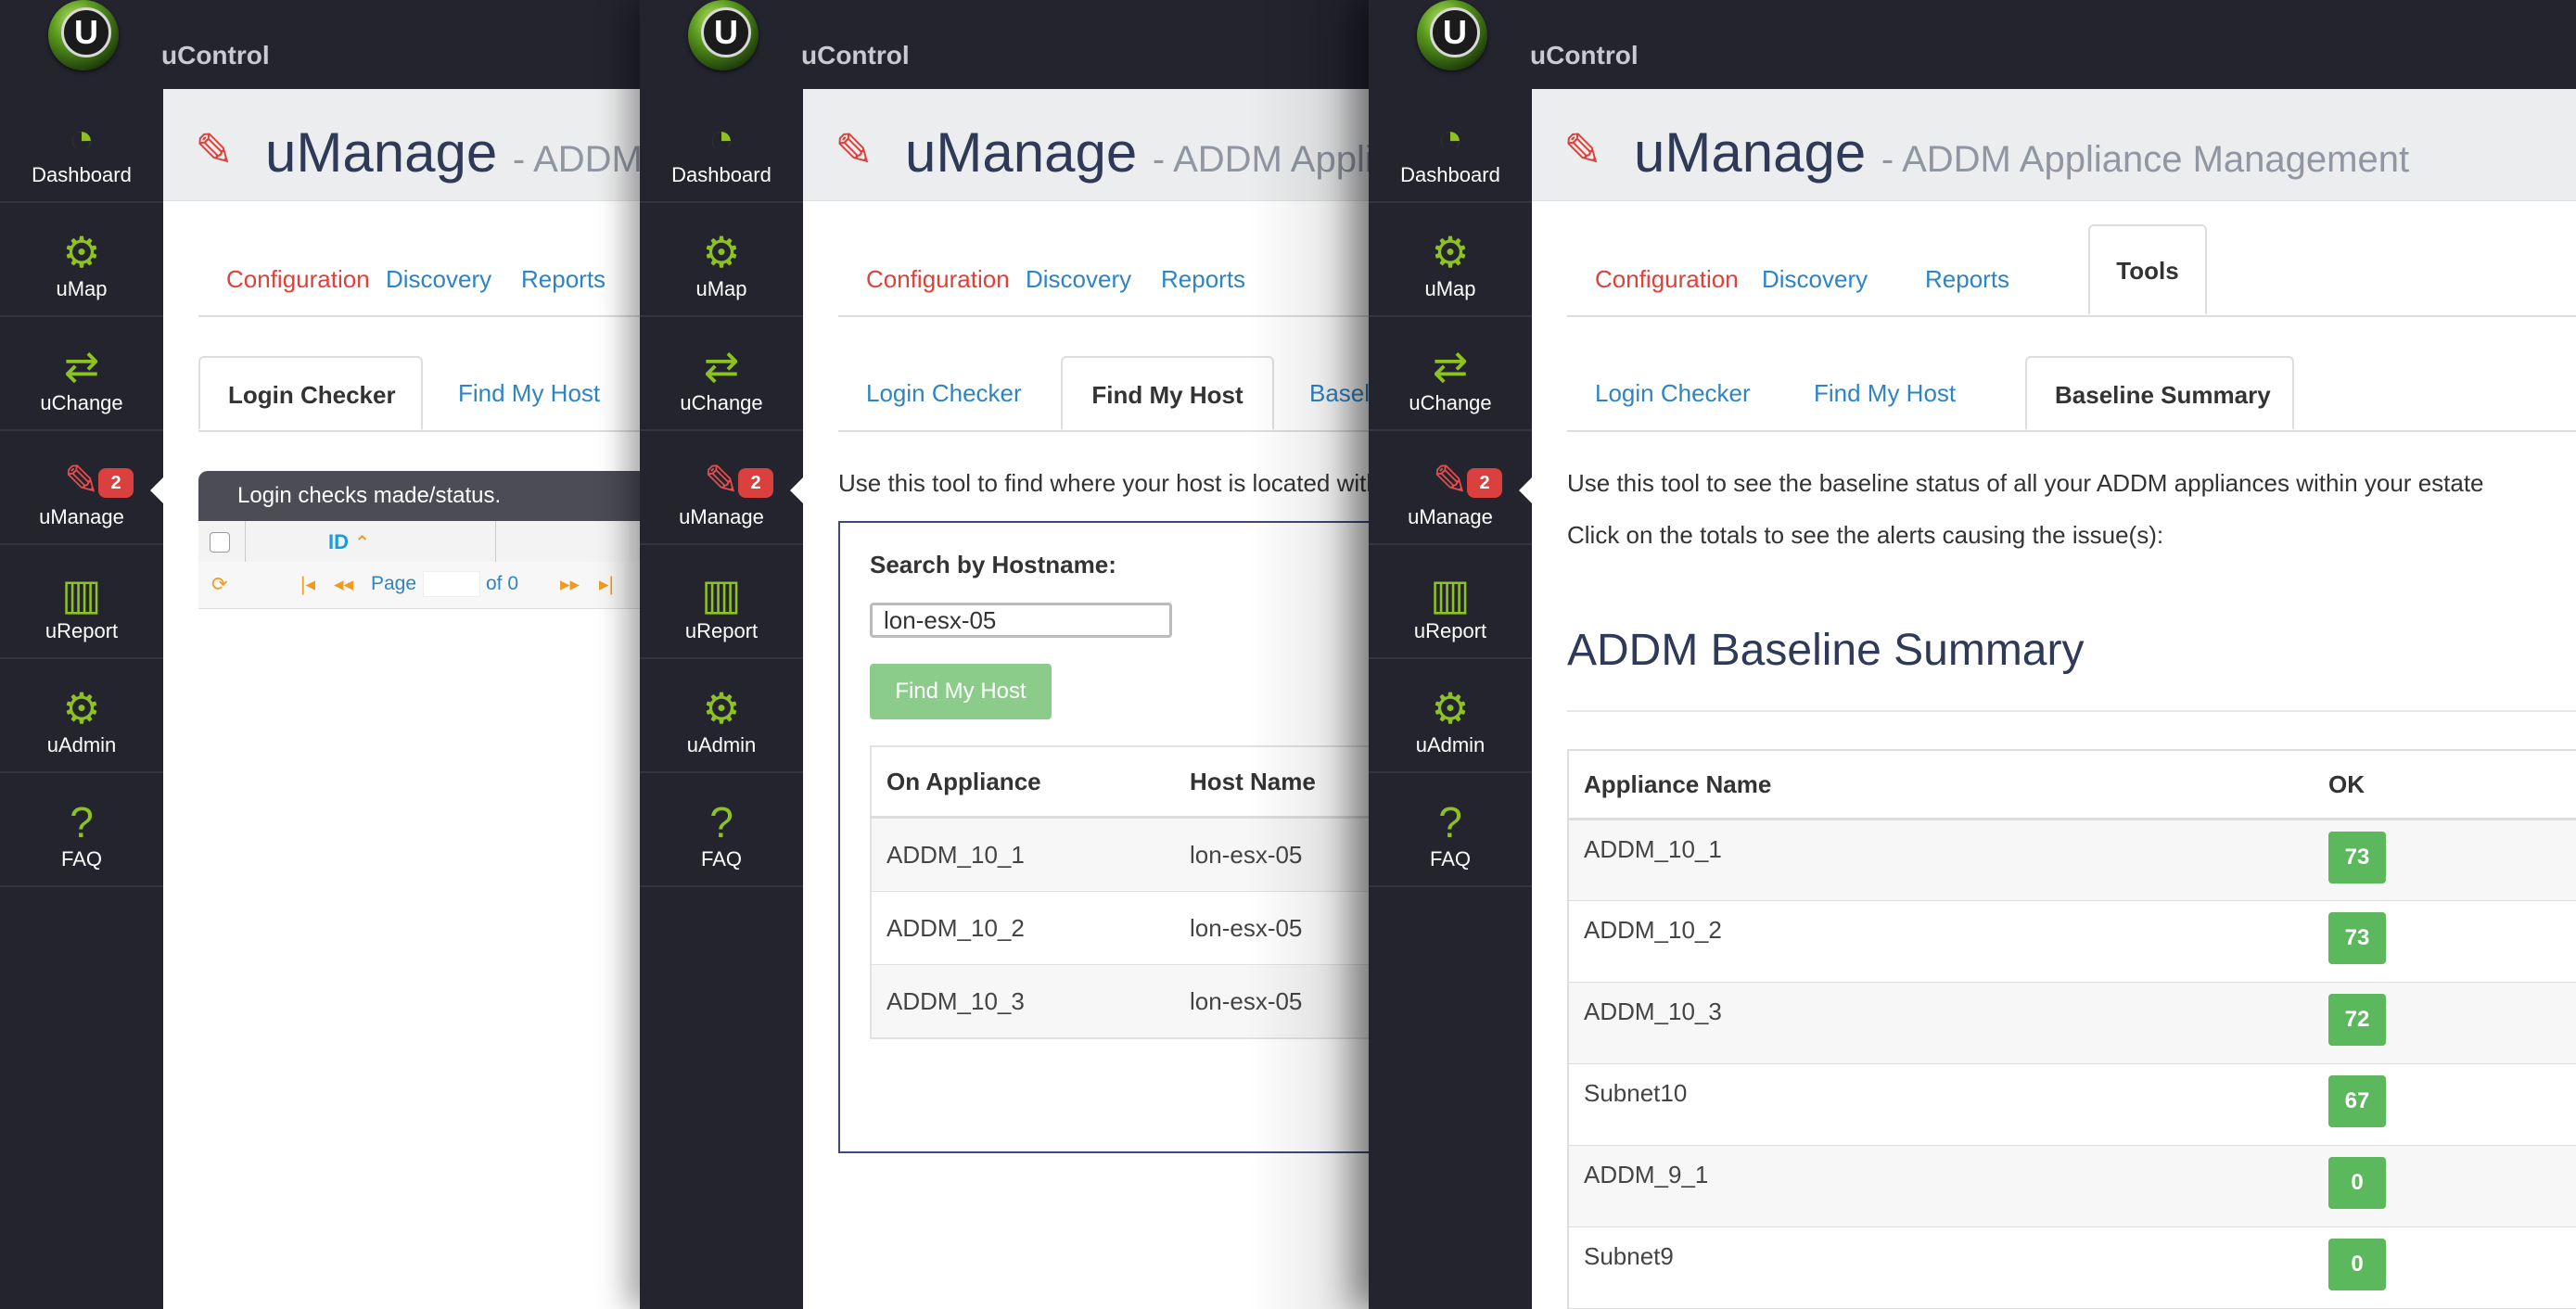 Image resolution: width=2576 pixels, height=1309 pixels. Describe the element at coordinates (722, 708) in the screenshot. I see `gears-icon: ⚙` at that location.